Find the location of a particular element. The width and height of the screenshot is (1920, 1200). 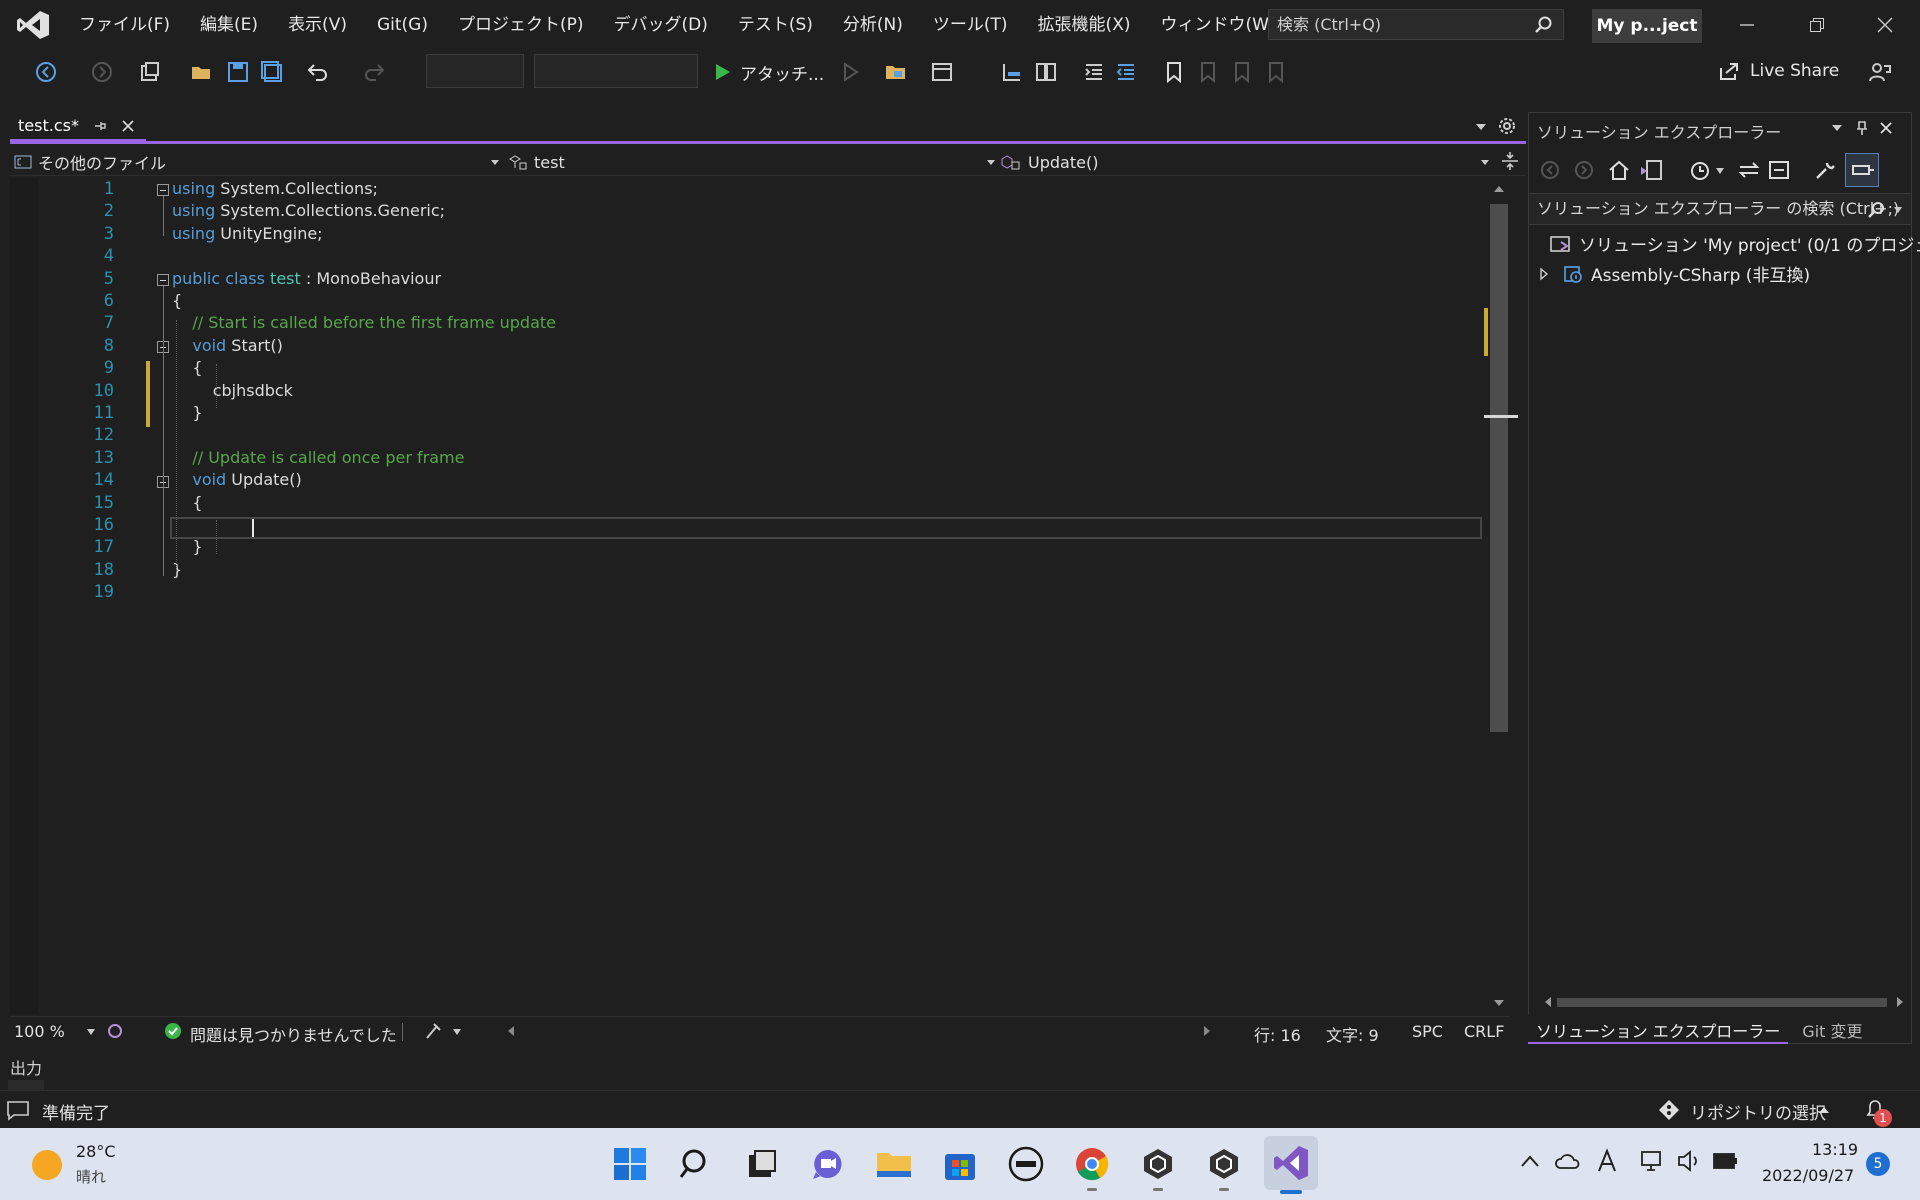

compare-icon is located at coordinates (1046, 72).